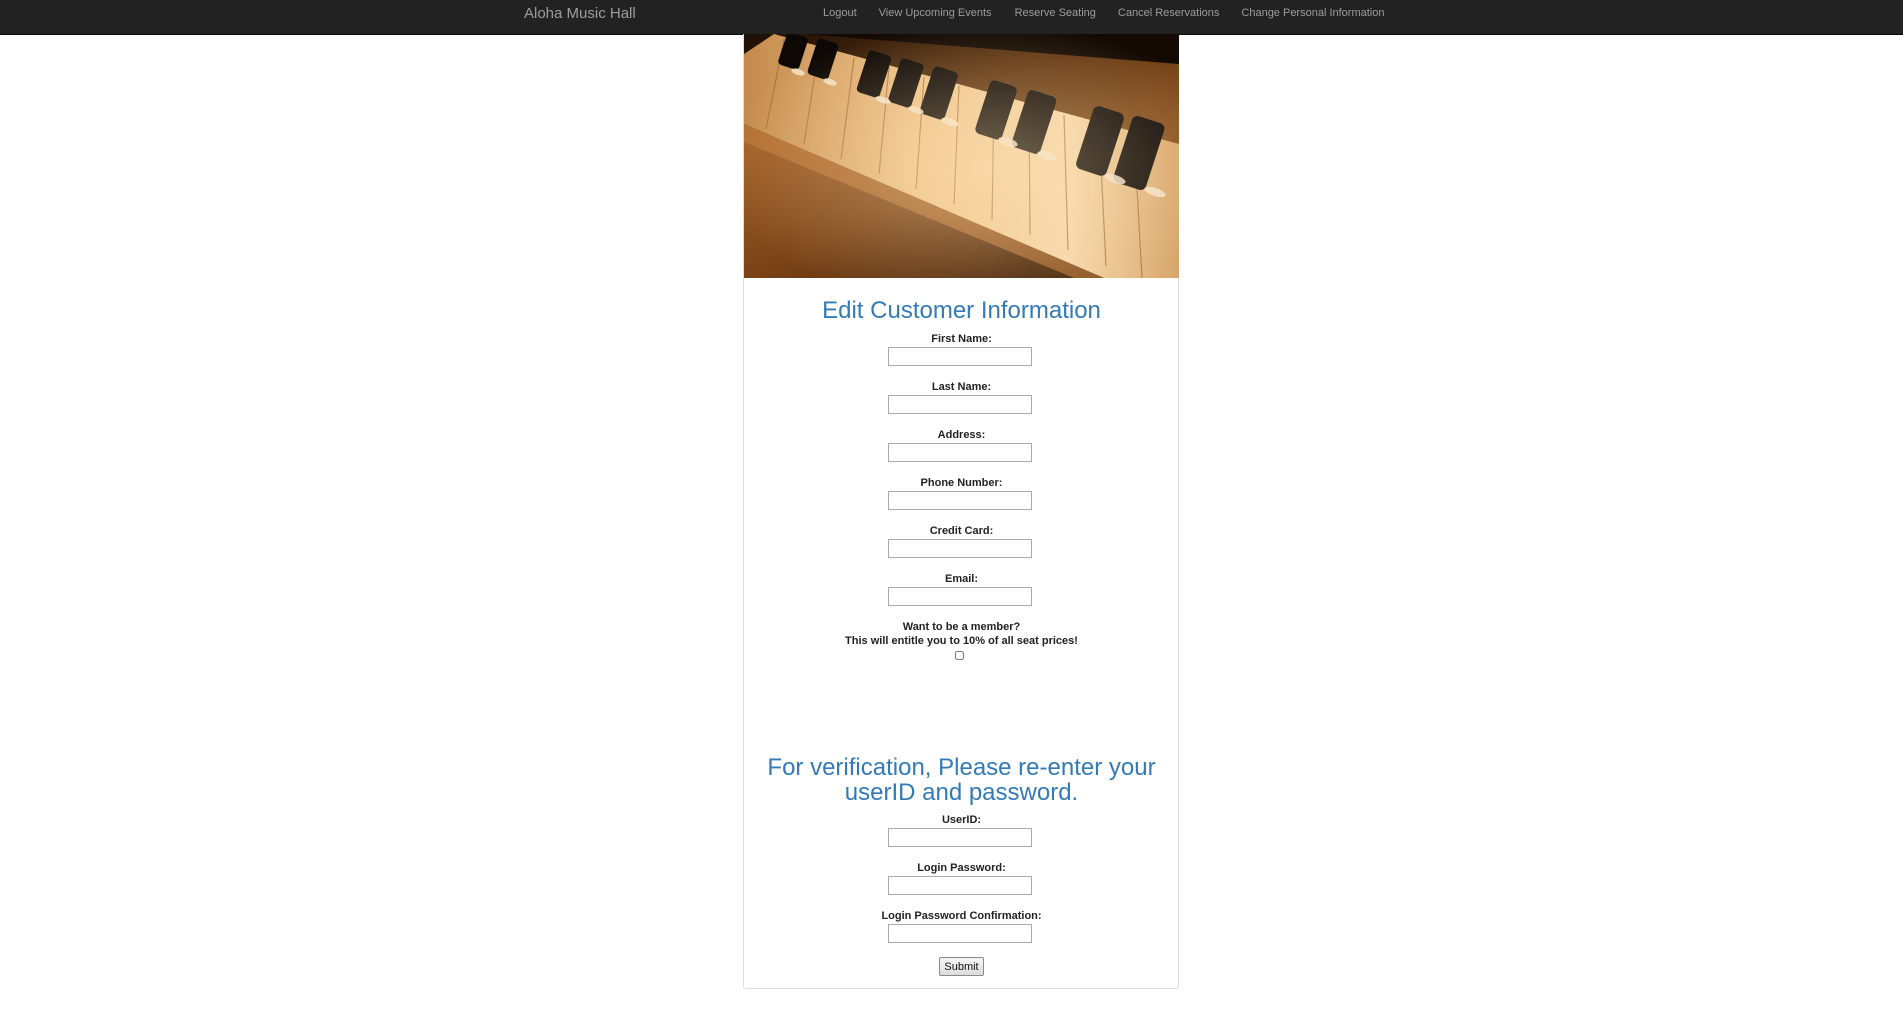  What do you see at coordinates (960, 933) in the screenshot?
I see `login-password-confirmation-input` at bounding box center [960, 933].